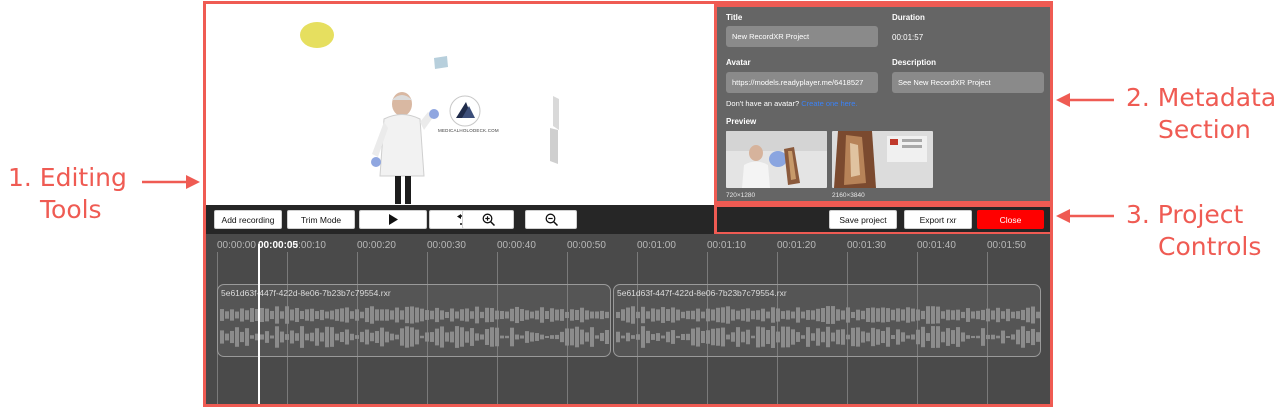 The width and height of the screenshot is (1280, 408). What do you see at coordinates (1006, 245) in the screenshot?
I see `timeline-tick-label: 00:01:50` at bounding box center [1006, 245].